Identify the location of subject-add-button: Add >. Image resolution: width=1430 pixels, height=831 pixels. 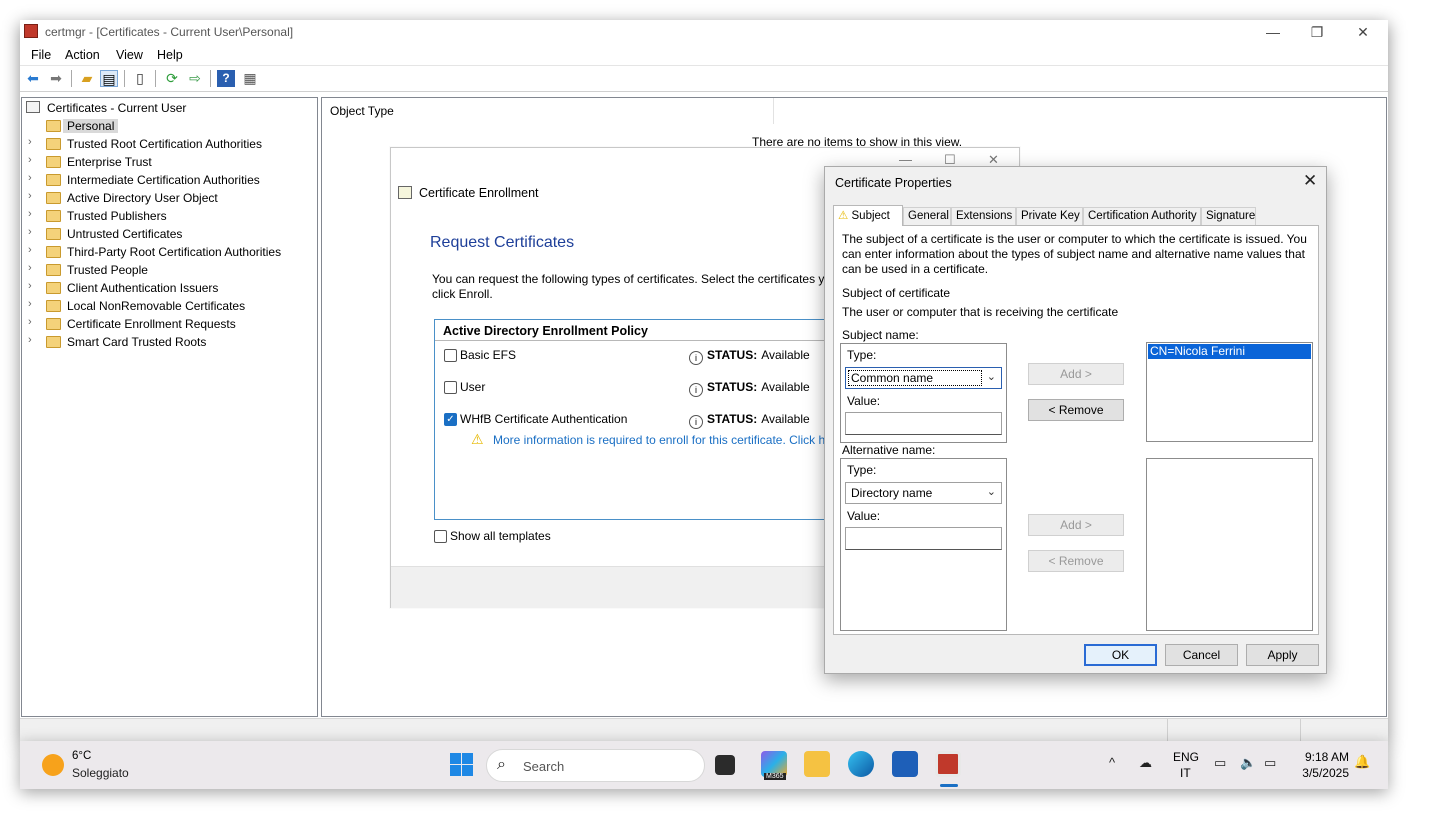
(1076, 374).